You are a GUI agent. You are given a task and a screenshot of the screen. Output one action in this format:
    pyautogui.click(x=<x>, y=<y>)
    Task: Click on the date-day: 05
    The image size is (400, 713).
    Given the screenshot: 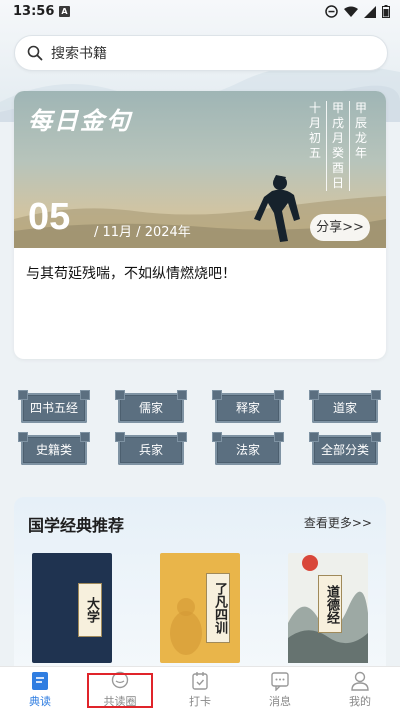 What is the action you would take?
    pyautogui.click(x=49, y=217)
    